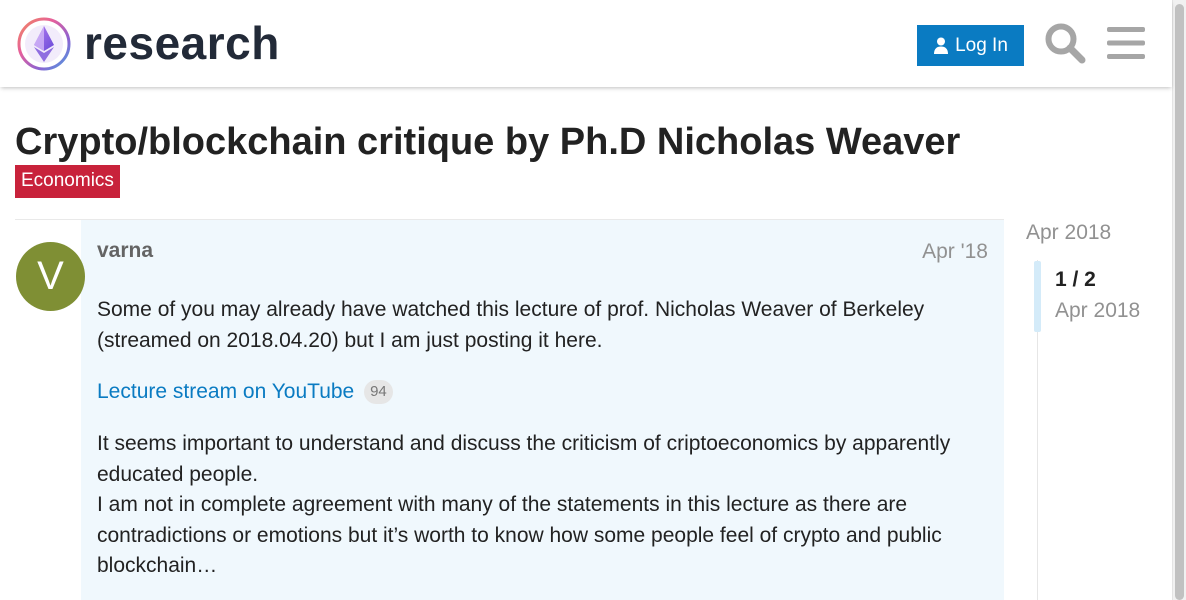  What do you see at coordinates (547, 392) in the screenshot?
I see `post-link-paragraph: Lecture stream on YouTube 94` at bounding box center [547, 392].